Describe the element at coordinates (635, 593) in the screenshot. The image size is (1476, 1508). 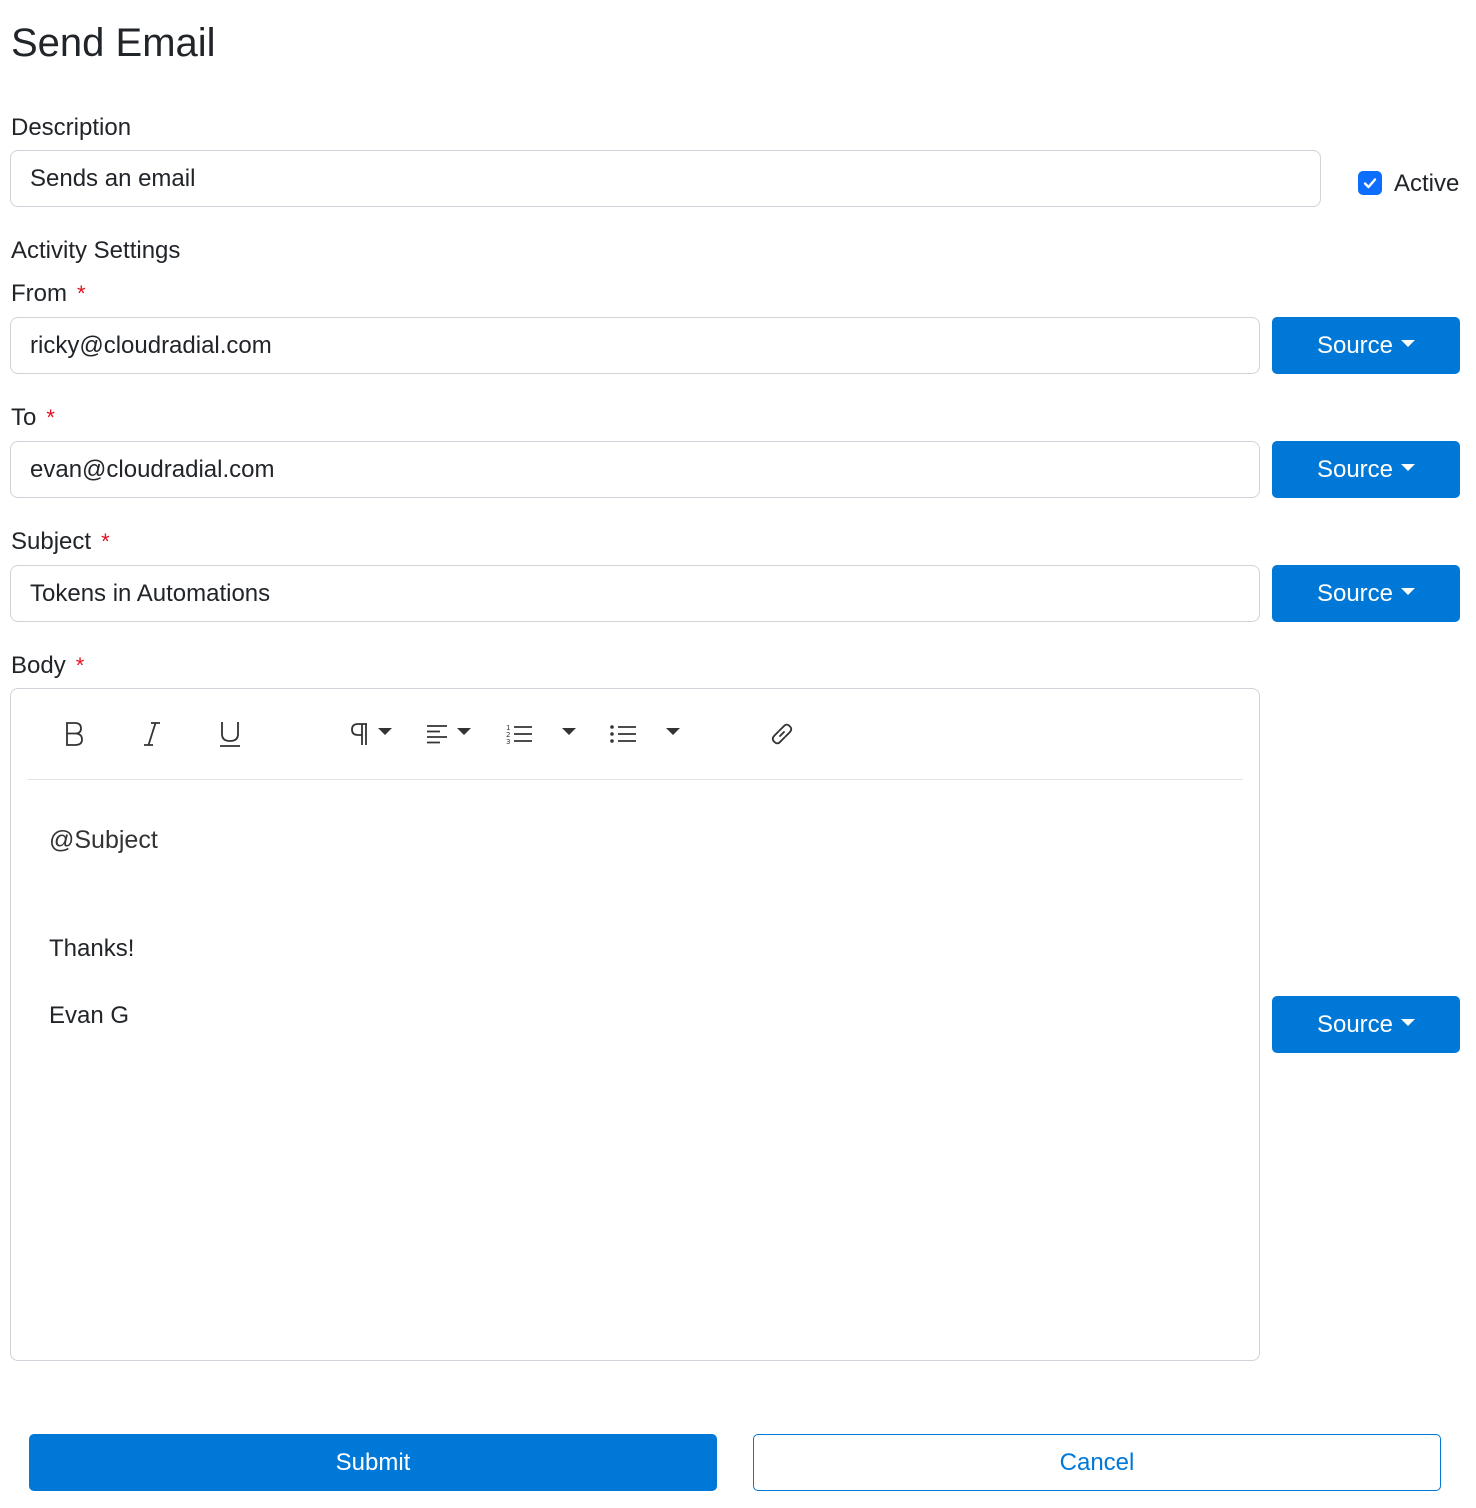
I see `subject-input: Tokens in Automations` at that location.